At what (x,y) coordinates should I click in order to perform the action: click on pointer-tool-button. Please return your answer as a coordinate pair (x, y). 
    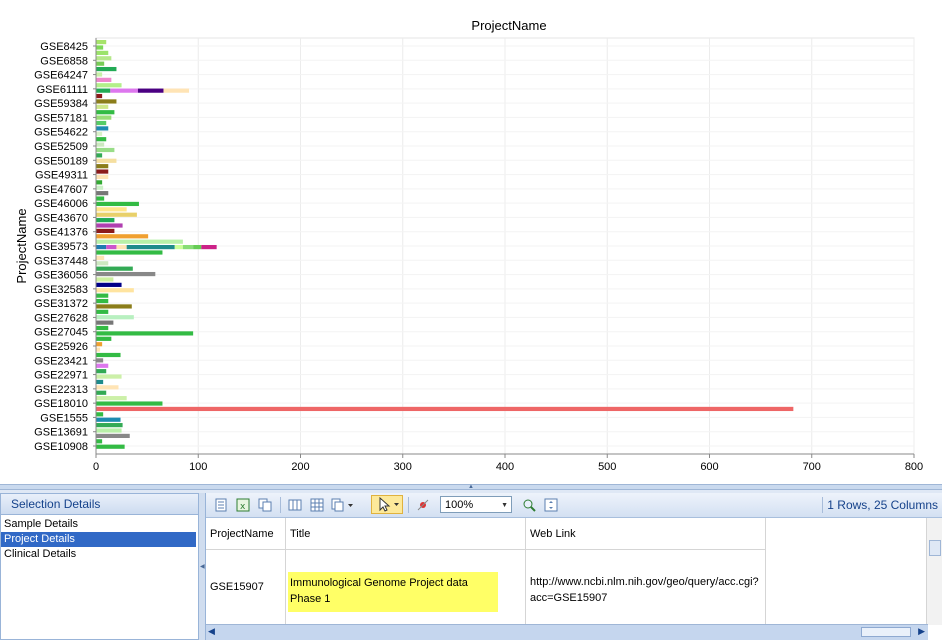
    Looking at the image, I should click on (387, 504).